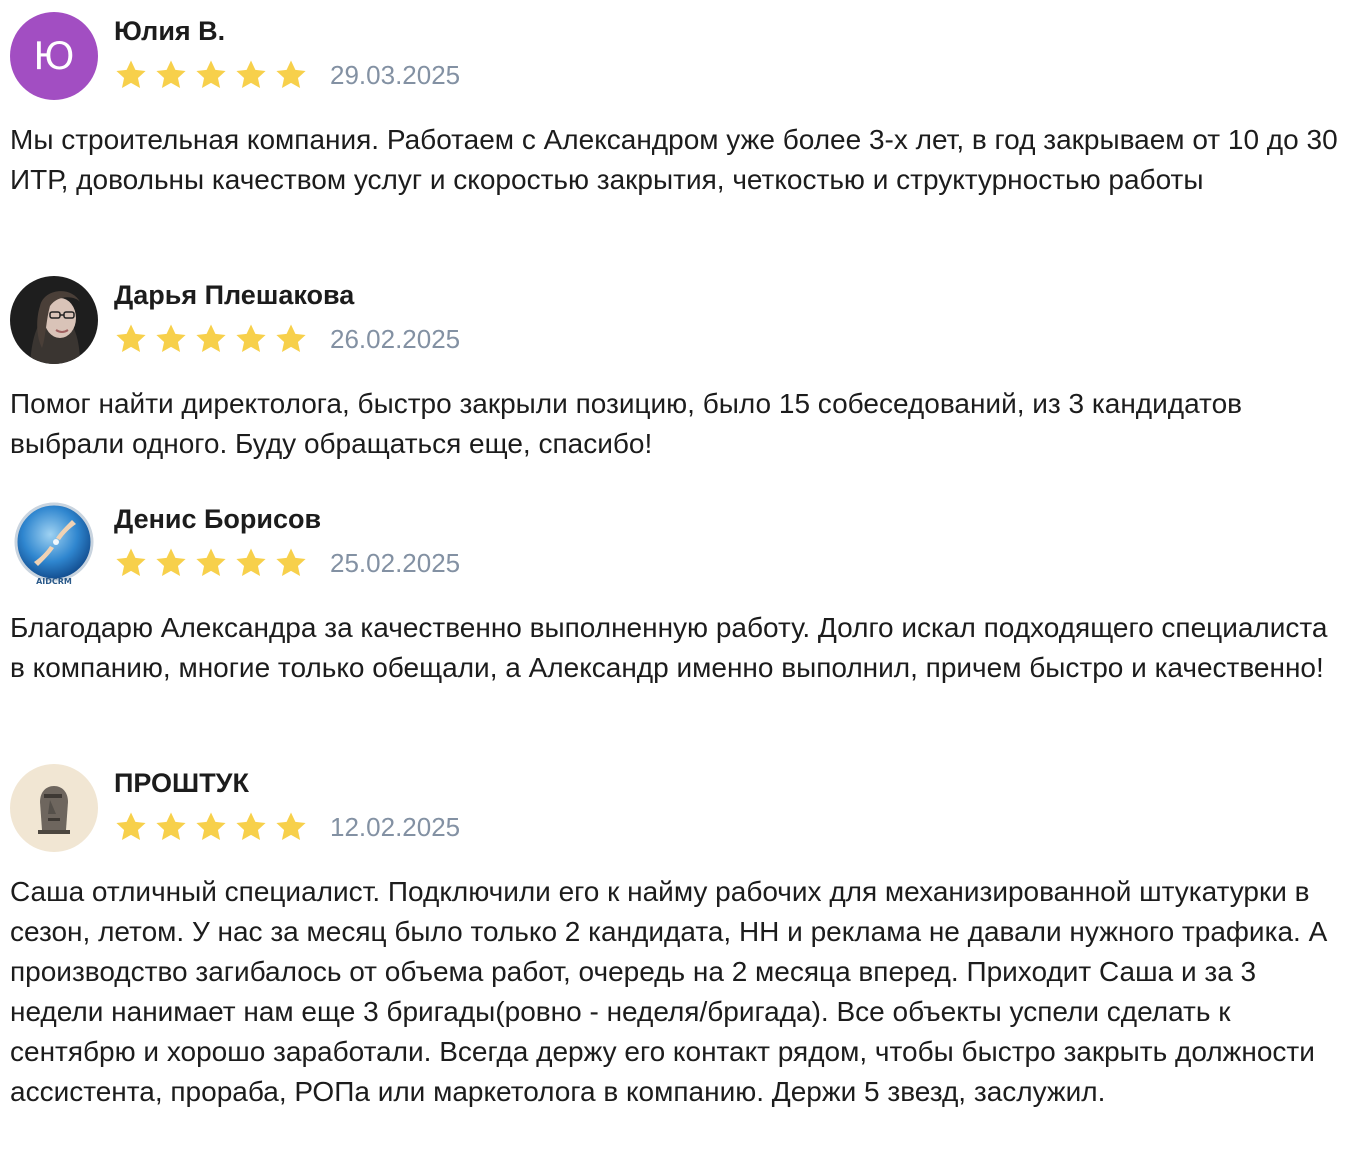 The height and width of the screenshot is (1162, 1366). What do you see at coordinates (217, 519) in the screenshot?
I see `reviewer-name: Денис Борисов` at bounding box center [217, 519].